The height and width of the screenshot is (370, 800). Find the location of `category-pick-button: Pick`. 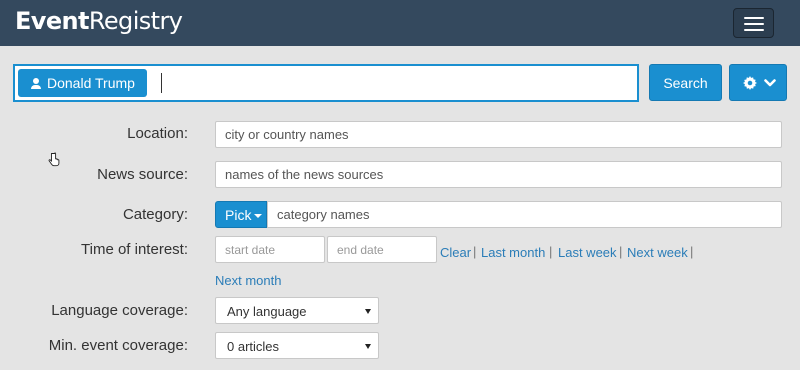

category-pick-button: Pick is located at coordinates (241, 214).